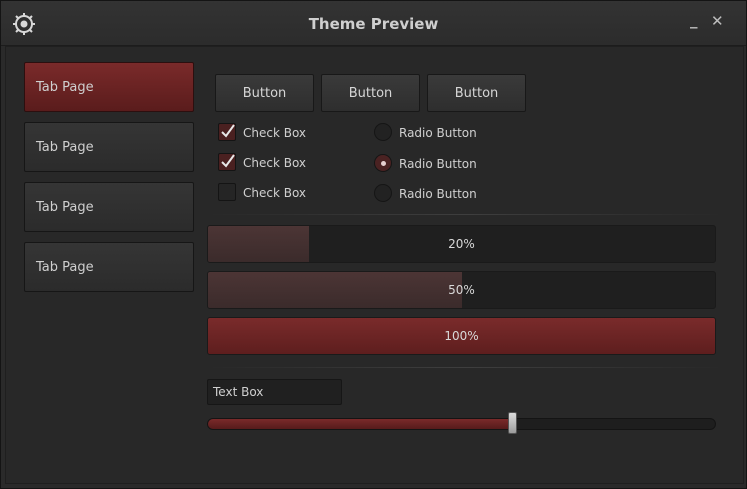 Image resolution: width=747 pixels, height=489 pixels. Describe the element at coordinates (274, 392) in the screenshot. I see `text-box-input: Text Box` at that location.